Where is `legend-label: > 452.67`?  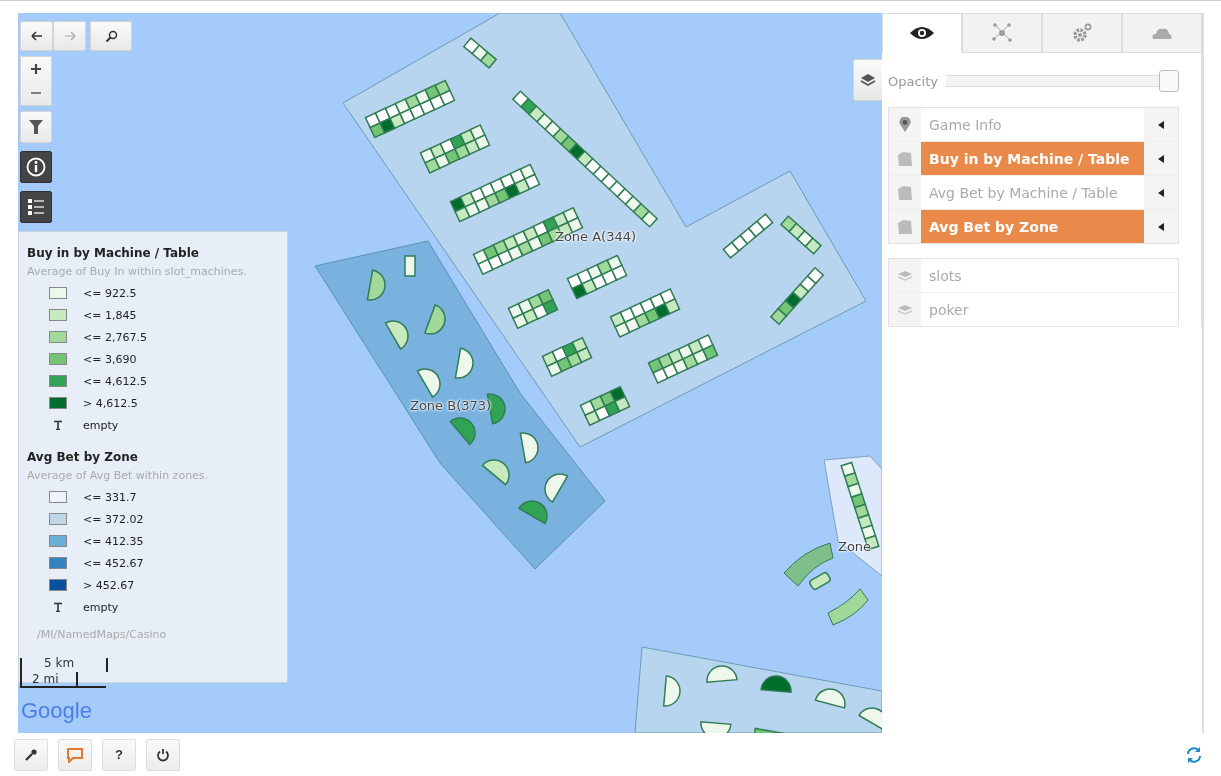 legend-label: > 452.67 is located at coordinates (109, 585).